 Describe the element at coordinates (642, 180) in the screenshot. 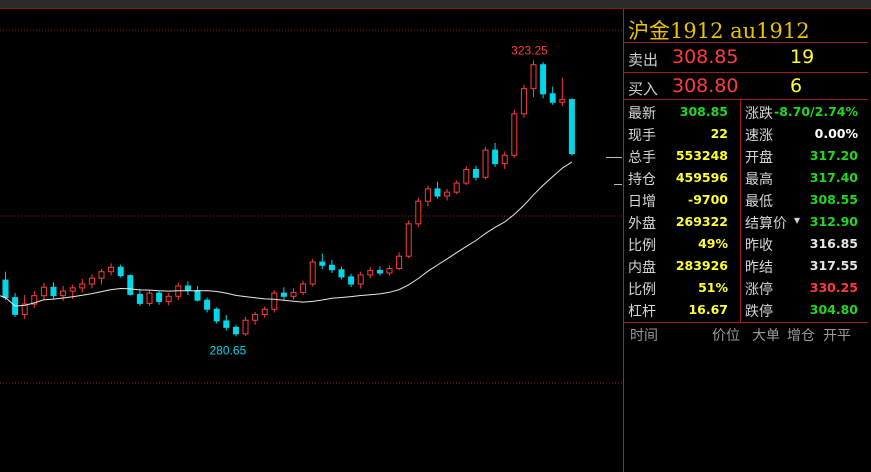

I see `quote-label: 持仓` at that location.